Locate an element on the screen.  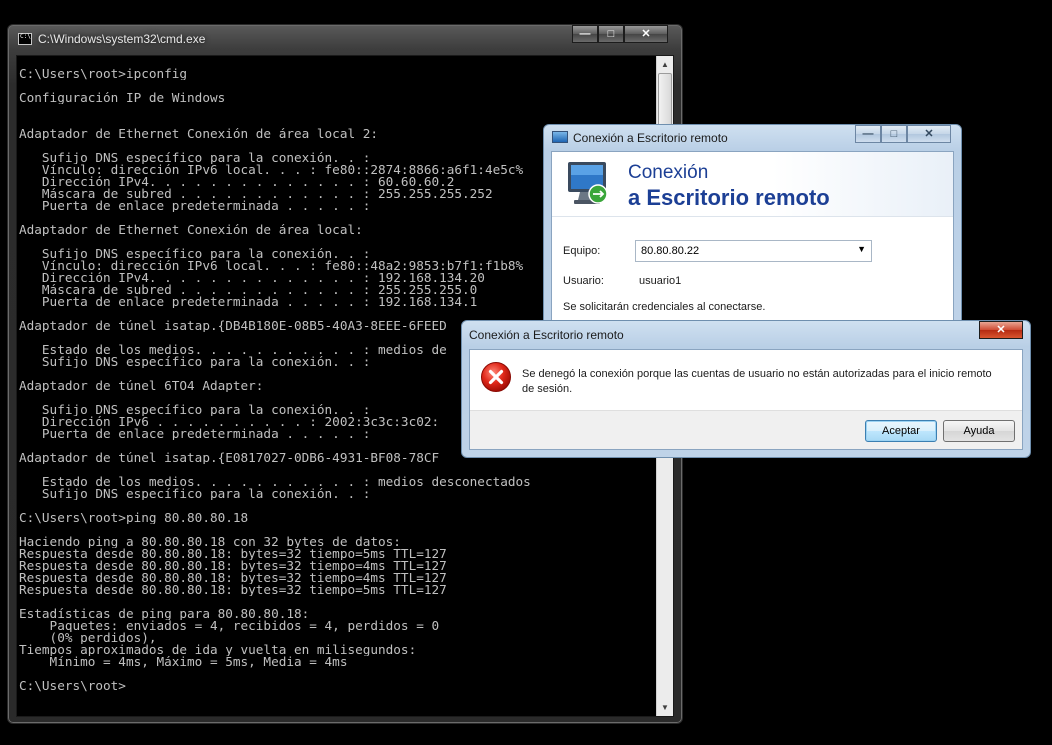
rdp-banner: Conexión a Escritorio remoto is located at coordinates (752, 184).